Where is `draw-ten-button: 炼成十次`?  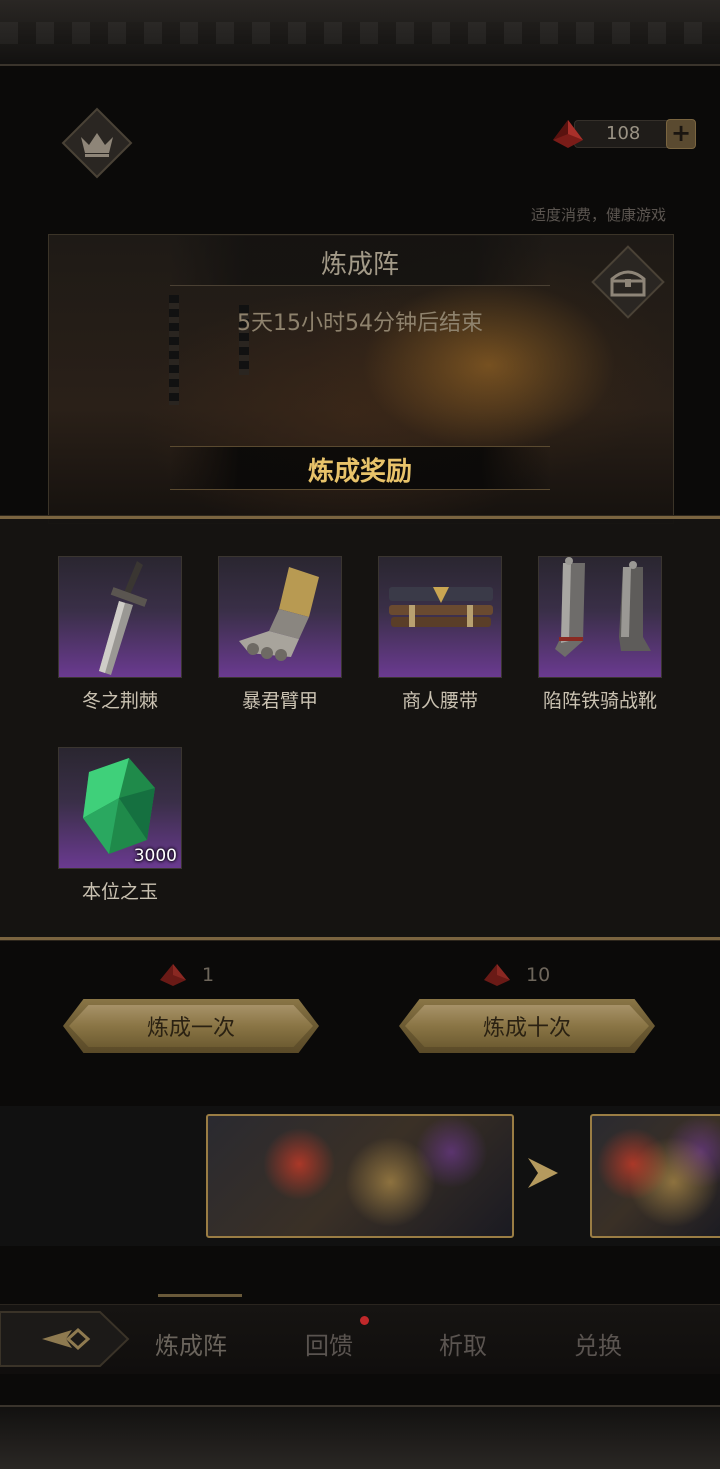 draw-ten-button: 炼成十次 is located at coordinates (527, 1026).